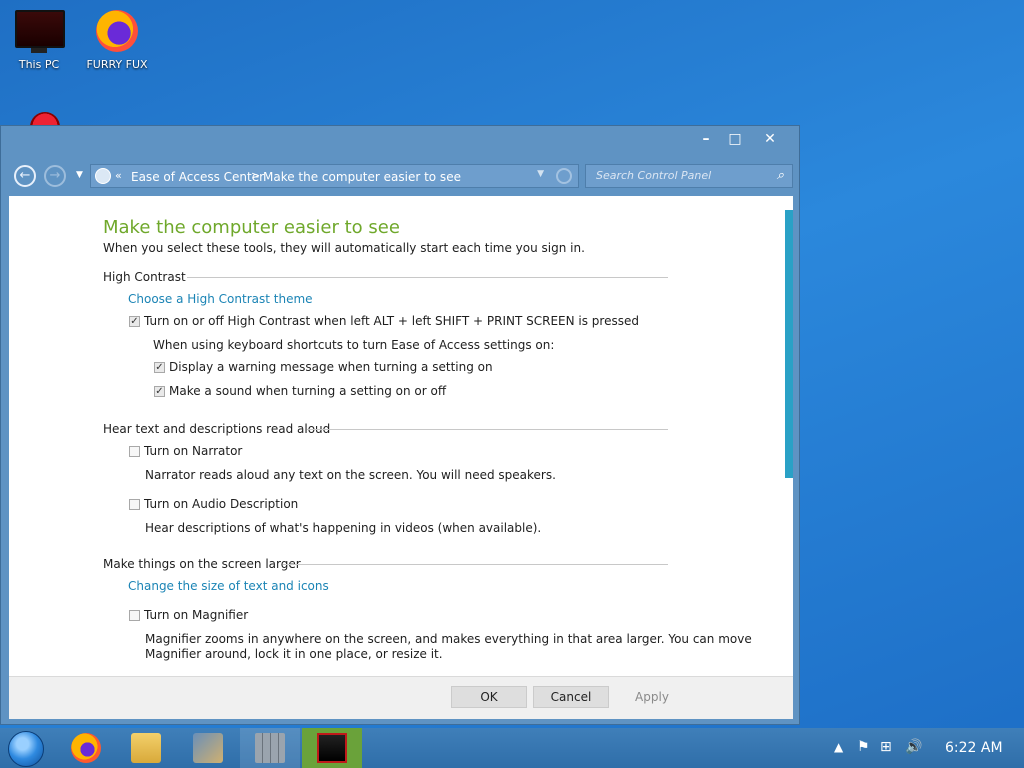 This screenshot has width=1024, height=768. I want to click on monitor-app-icon, so click(332, 748).